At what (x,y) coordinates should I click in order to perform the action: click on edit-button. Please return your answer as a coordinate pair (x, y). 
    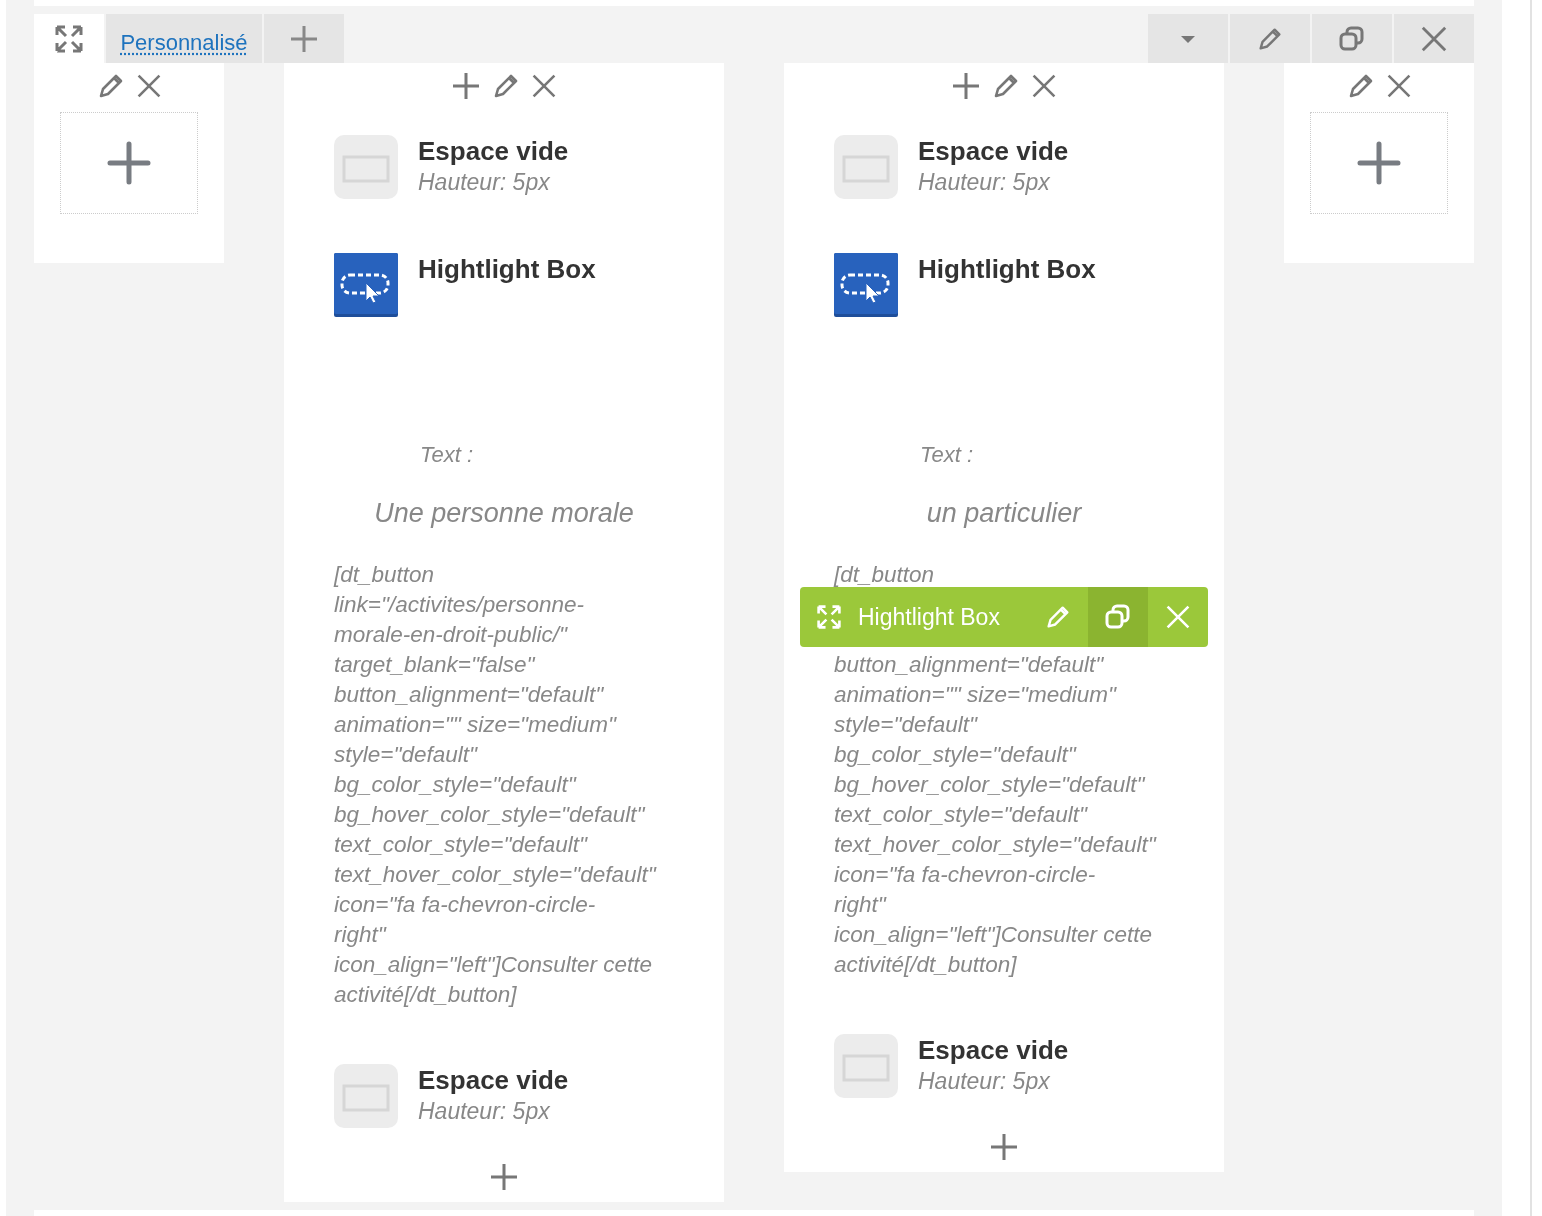
    Looking at the image, I should click on (1270, 38).